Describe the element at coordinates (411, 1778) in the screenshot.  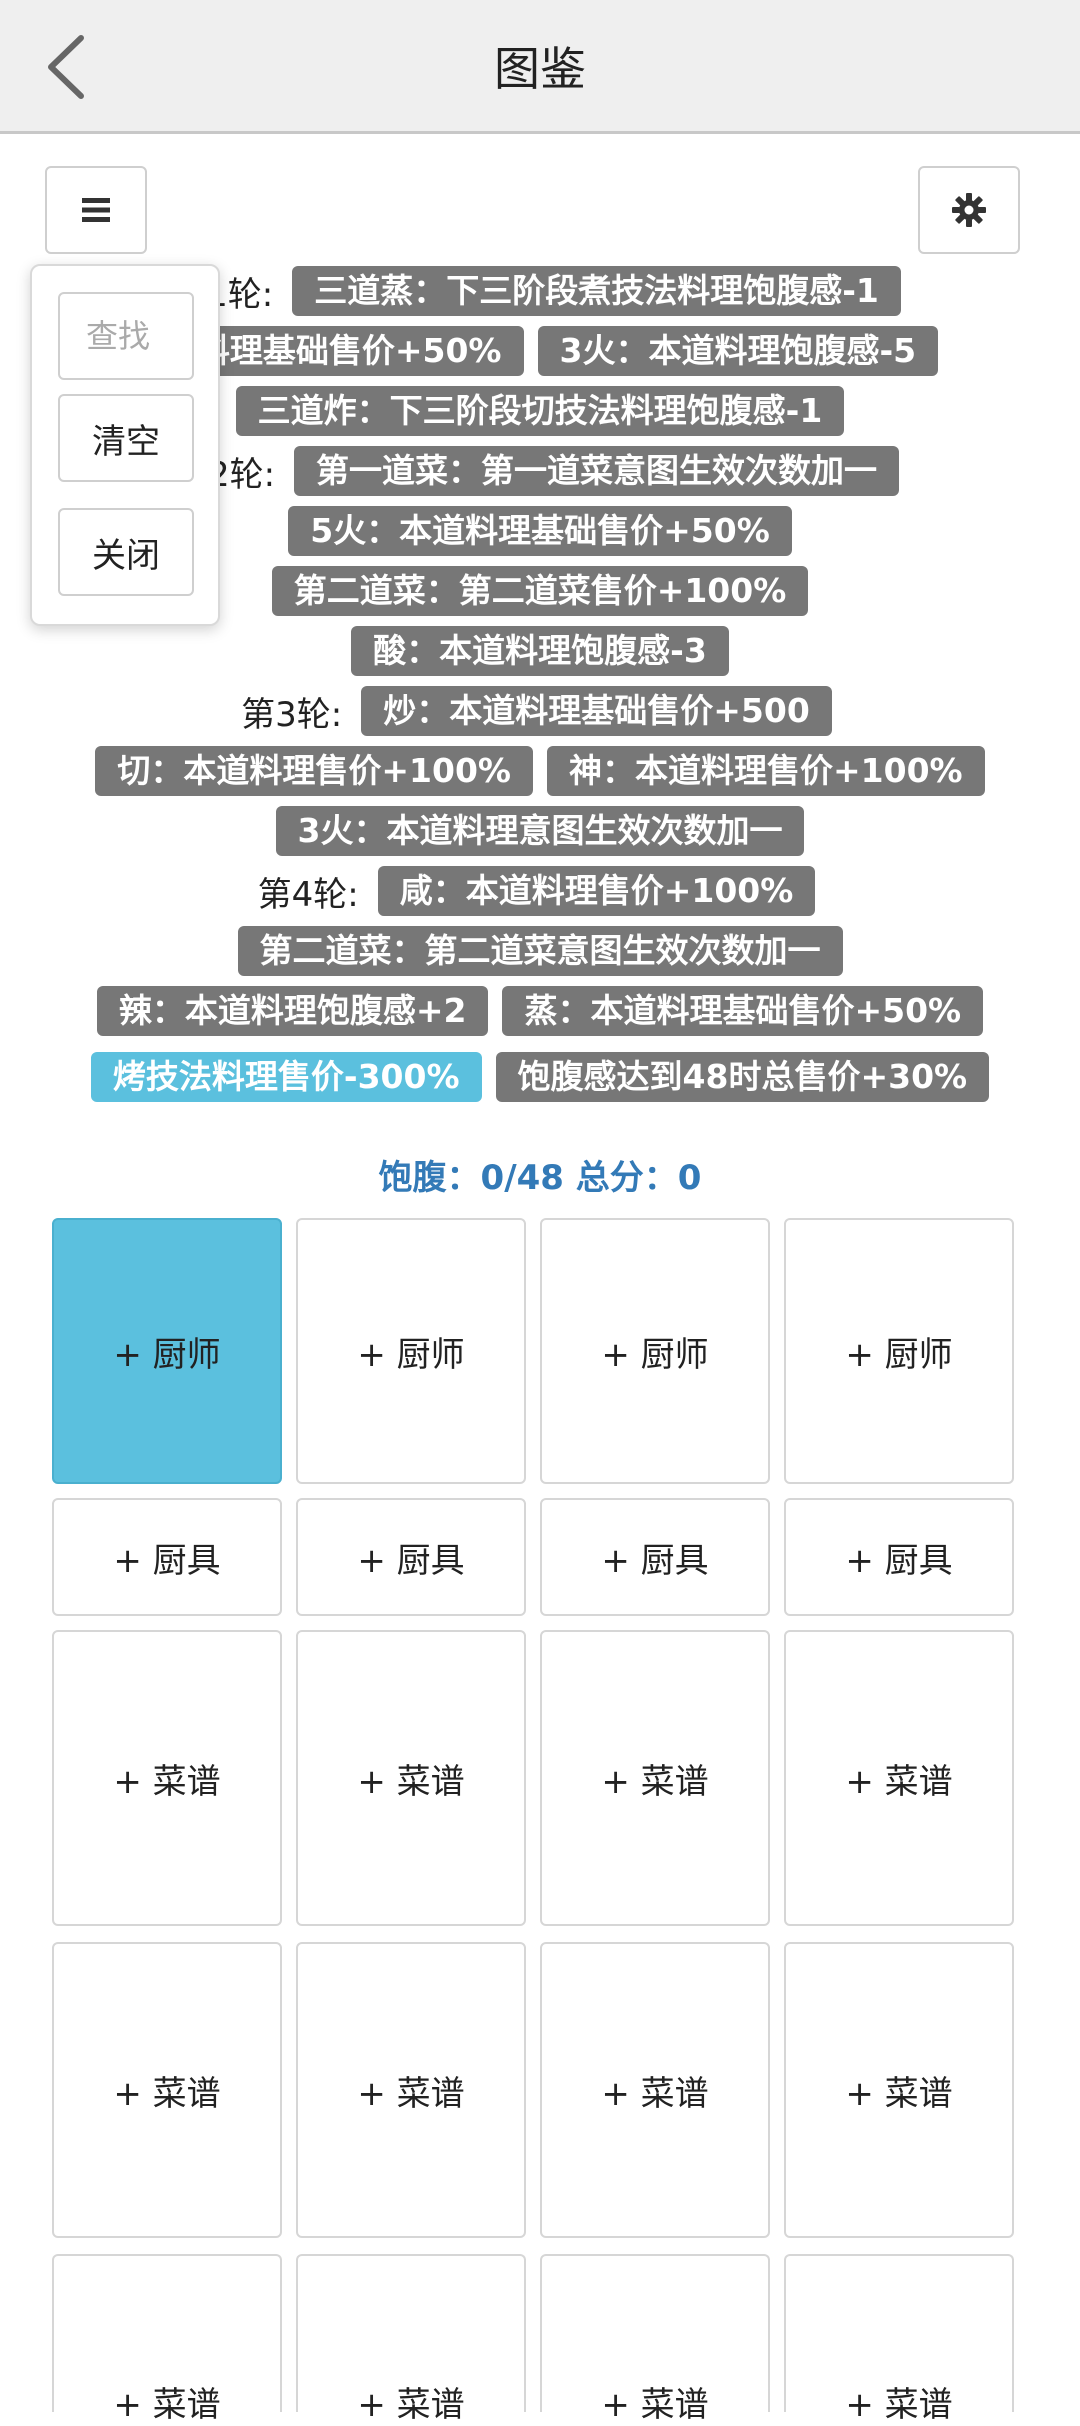
I see `recipe-slot-1-2: + 菜谱` at that location.